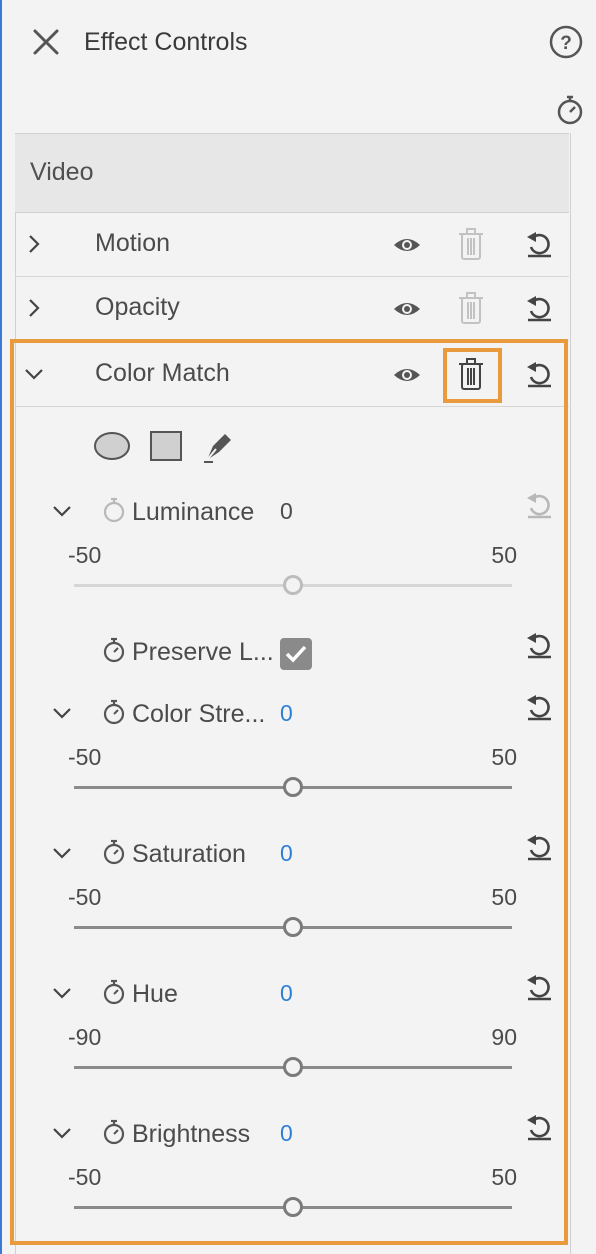 Image resolution: width=596 pixels, height=1254 pixels. Describe the element at coordinates (155, 994) in the screenshot. I see `param-name: Hue` at that location.